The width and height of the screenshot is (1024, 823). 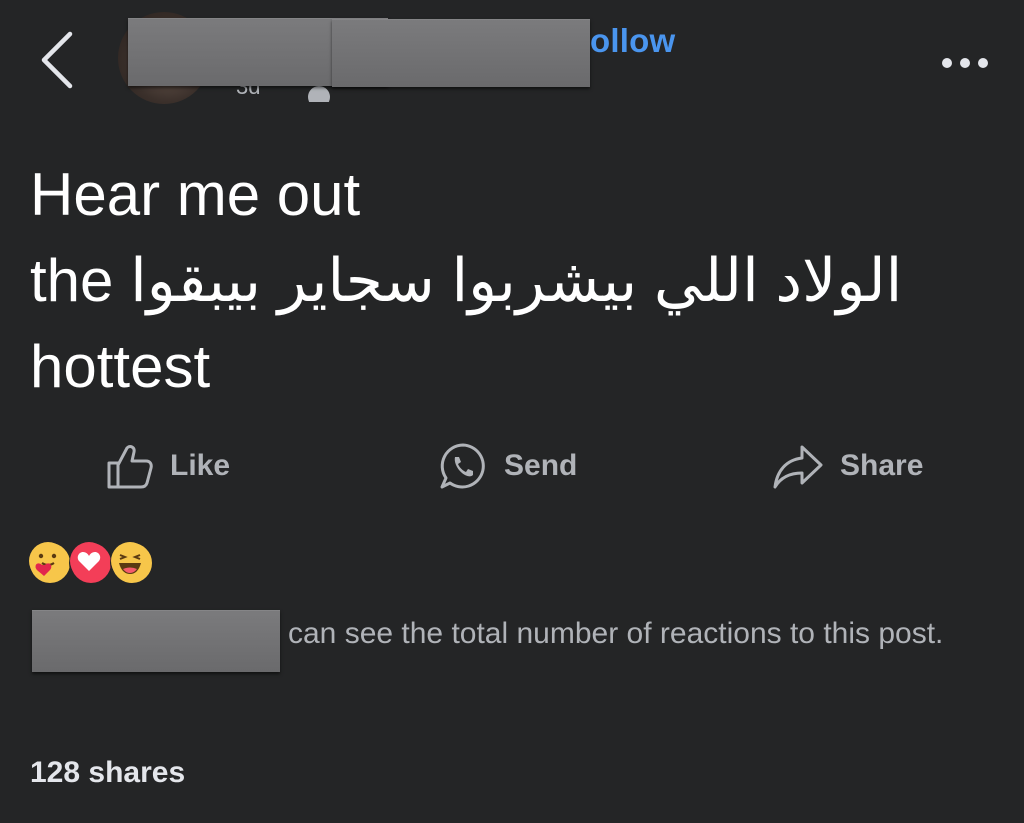 What do you see at coordinates (132, 563) in the screenshot?
I see `haha-reaction-icon` at bounding box center [132, 563].